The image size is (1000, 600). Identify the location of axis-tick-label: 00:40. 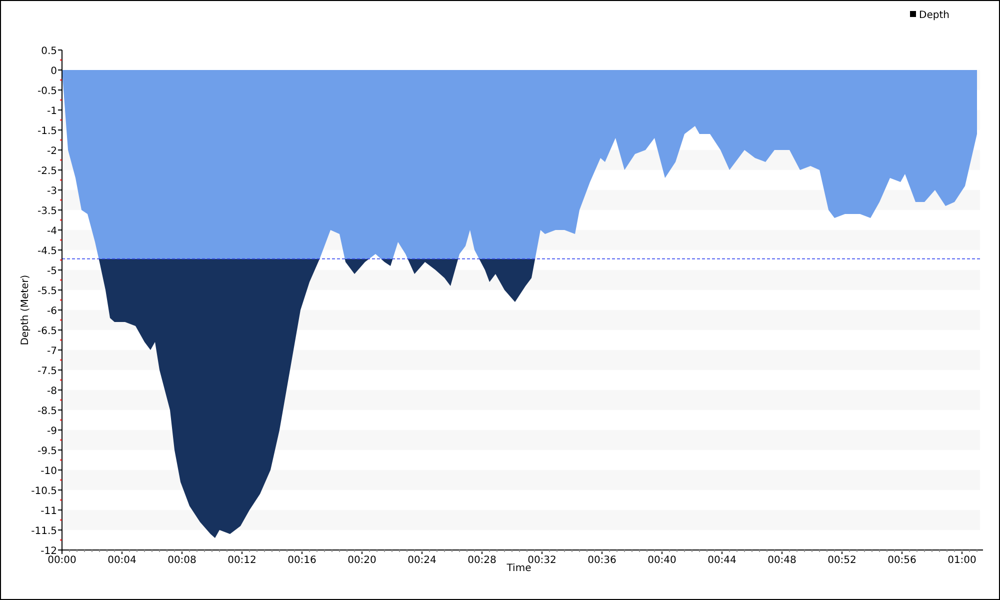
(662, 560).